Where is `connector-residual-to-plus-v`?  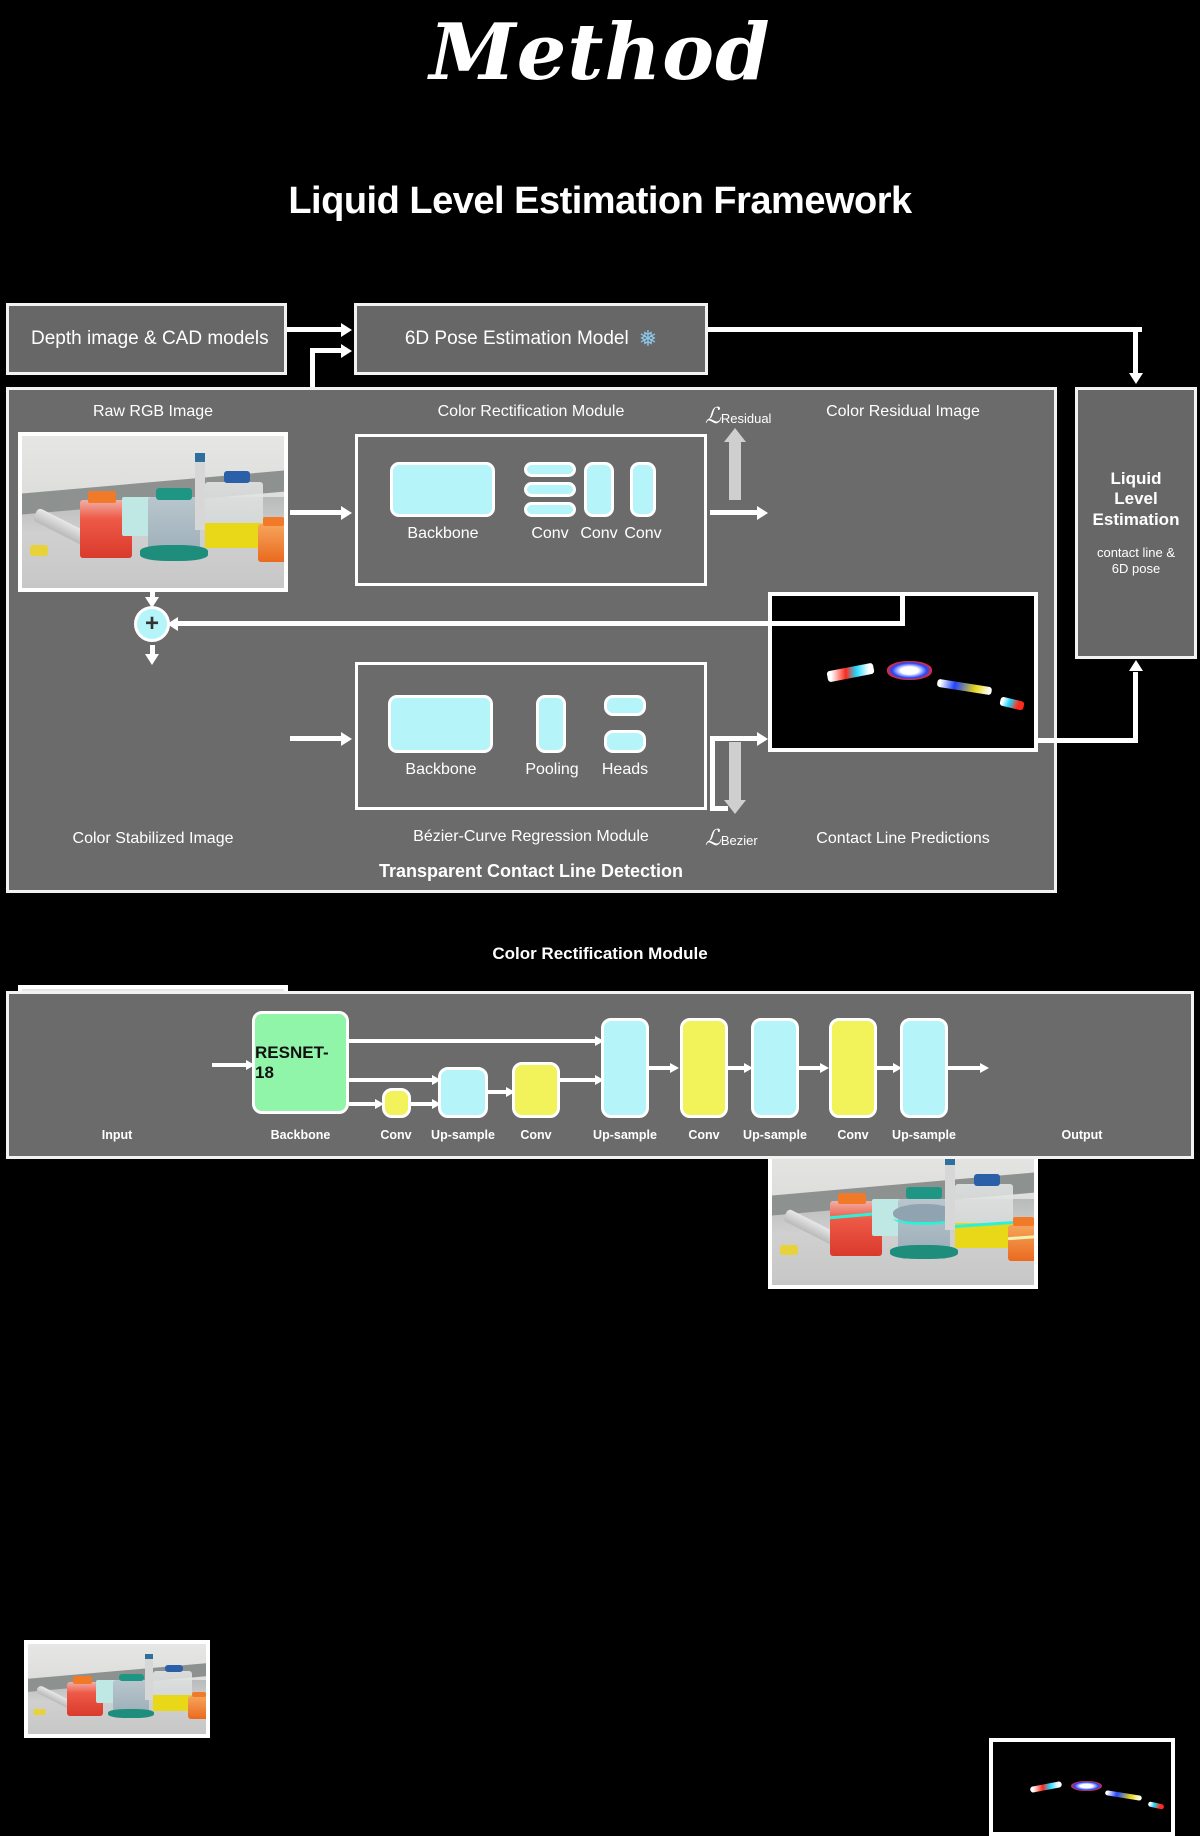 connector-residual-to-plus-v is located at coordinates (902, 607).